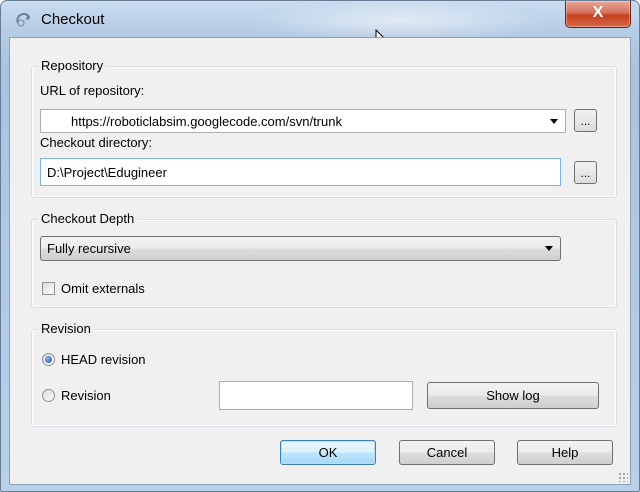 The image size is (640, 492). I want to click on revision-radio, so click(48, 395).